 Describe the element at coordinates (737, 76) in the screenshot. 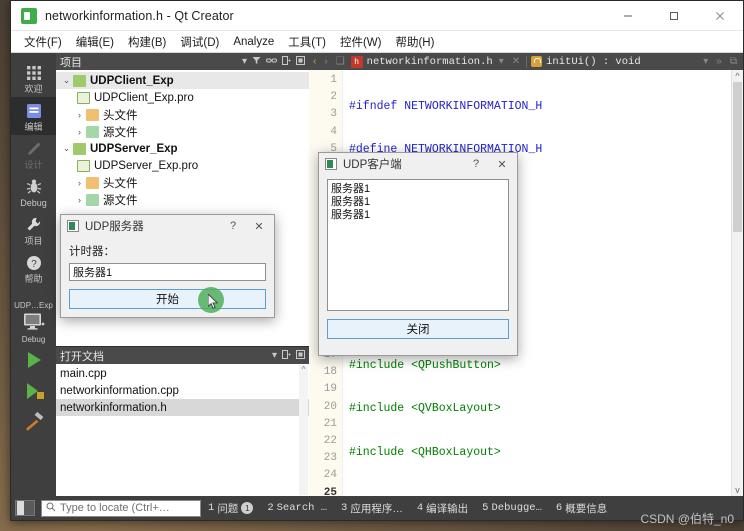

I see `chevron-up-icon: ^` at that location.